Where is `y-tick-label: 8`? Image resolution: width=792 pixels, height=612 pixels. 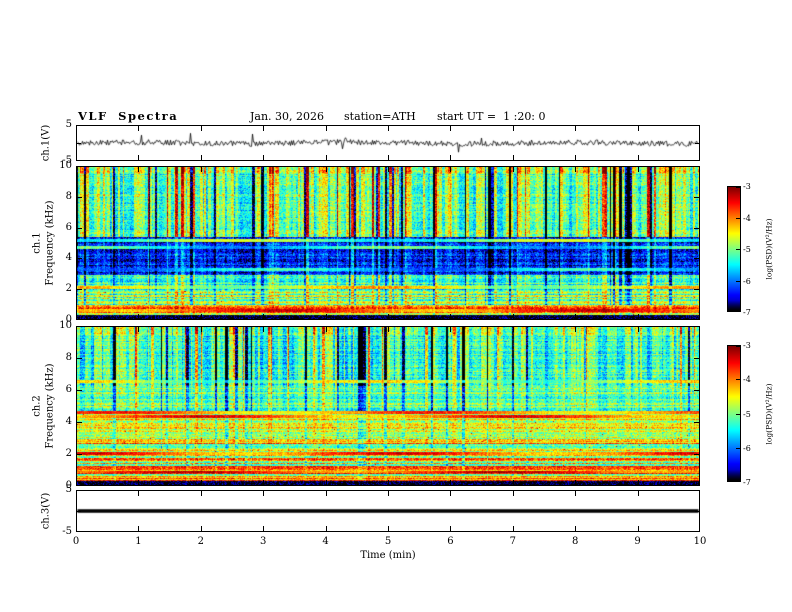
y-tick-label: 8 is located at coordinates (68, 357).